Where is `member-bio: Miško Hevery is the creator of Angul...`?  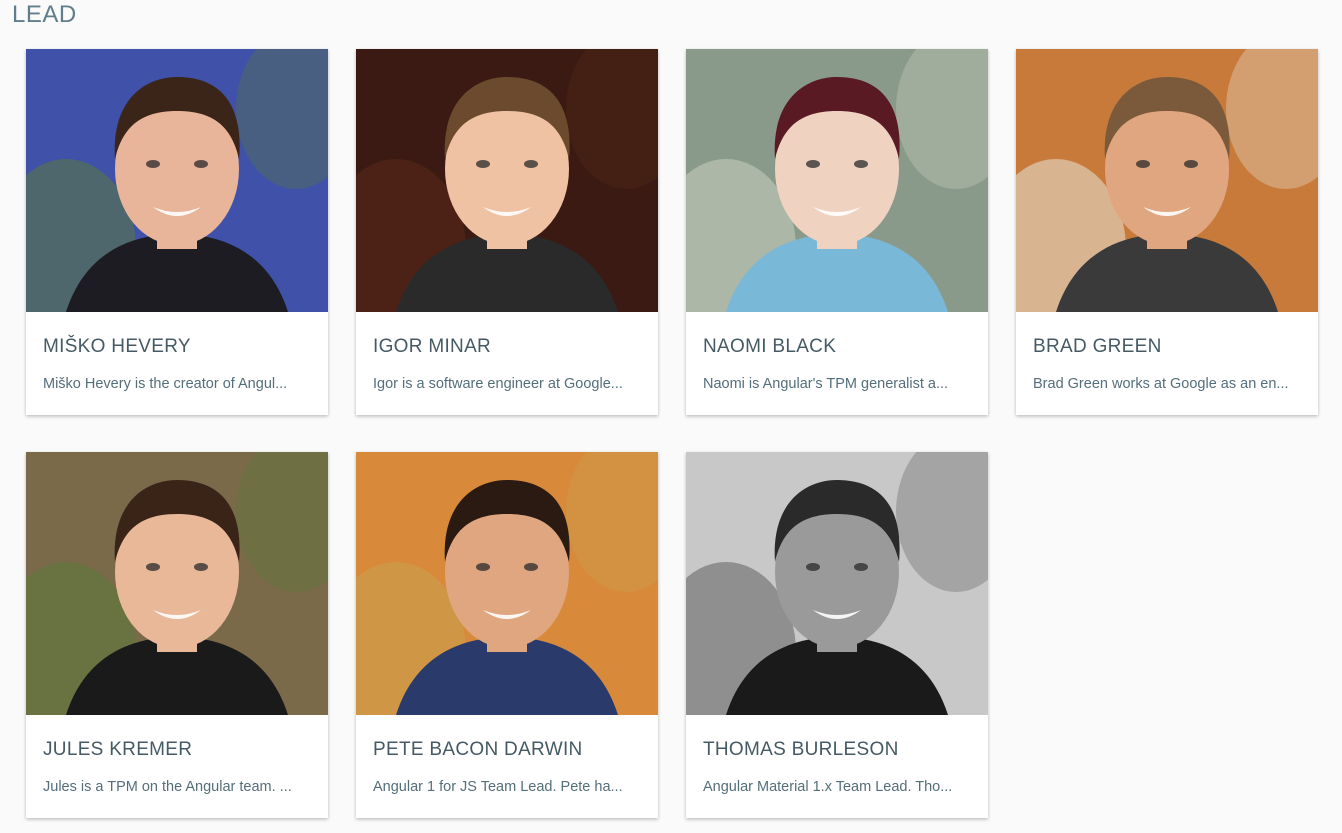
member-bio: Miško Hevery is the creator of Angul... is located at coordinates (165, 384).